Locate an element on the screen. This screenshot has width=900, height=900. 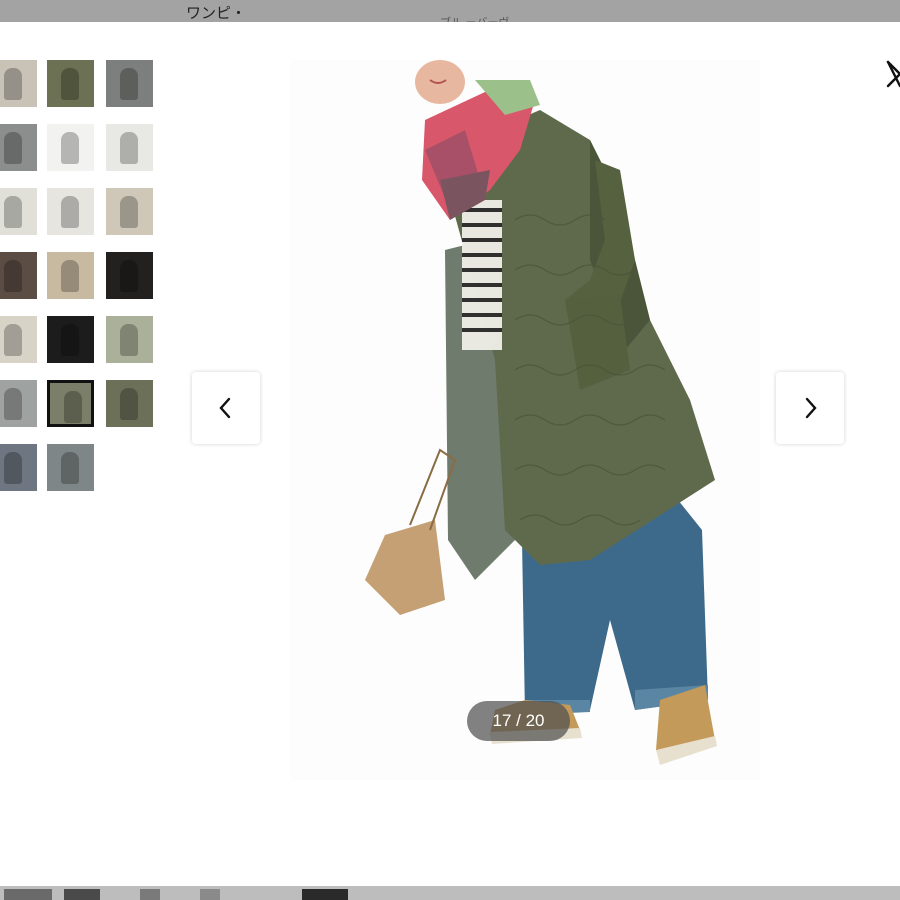
background-page-title: ワンピ・ is located at coordinates (216, 13).